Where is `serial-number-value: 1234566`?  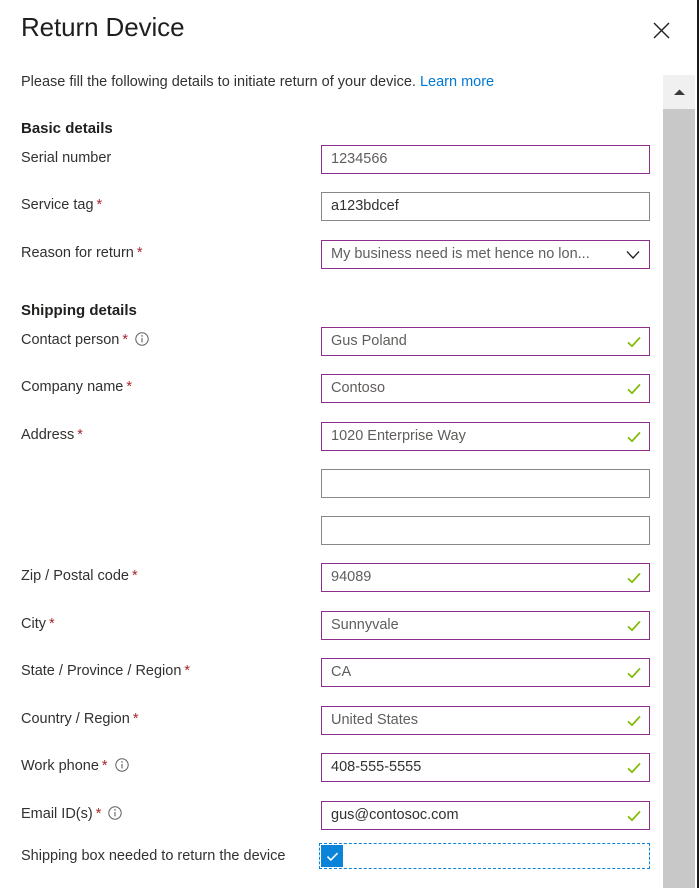
serial-number-value: 1234566 is located at coordinates (359, 159).